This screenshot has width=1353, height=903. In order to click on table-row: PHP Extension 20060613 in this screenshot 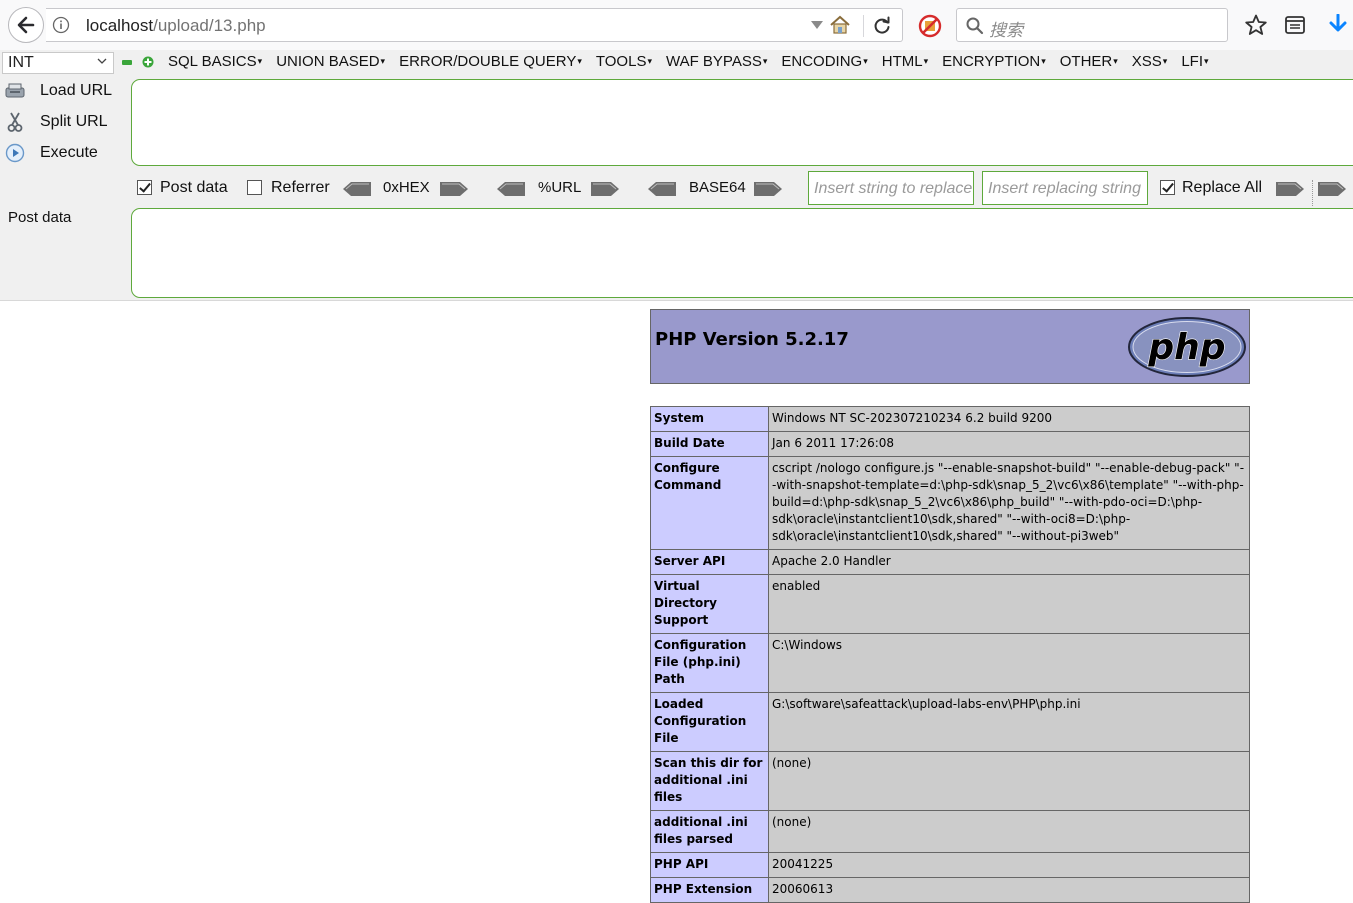, I will do `click(950, 890)`.